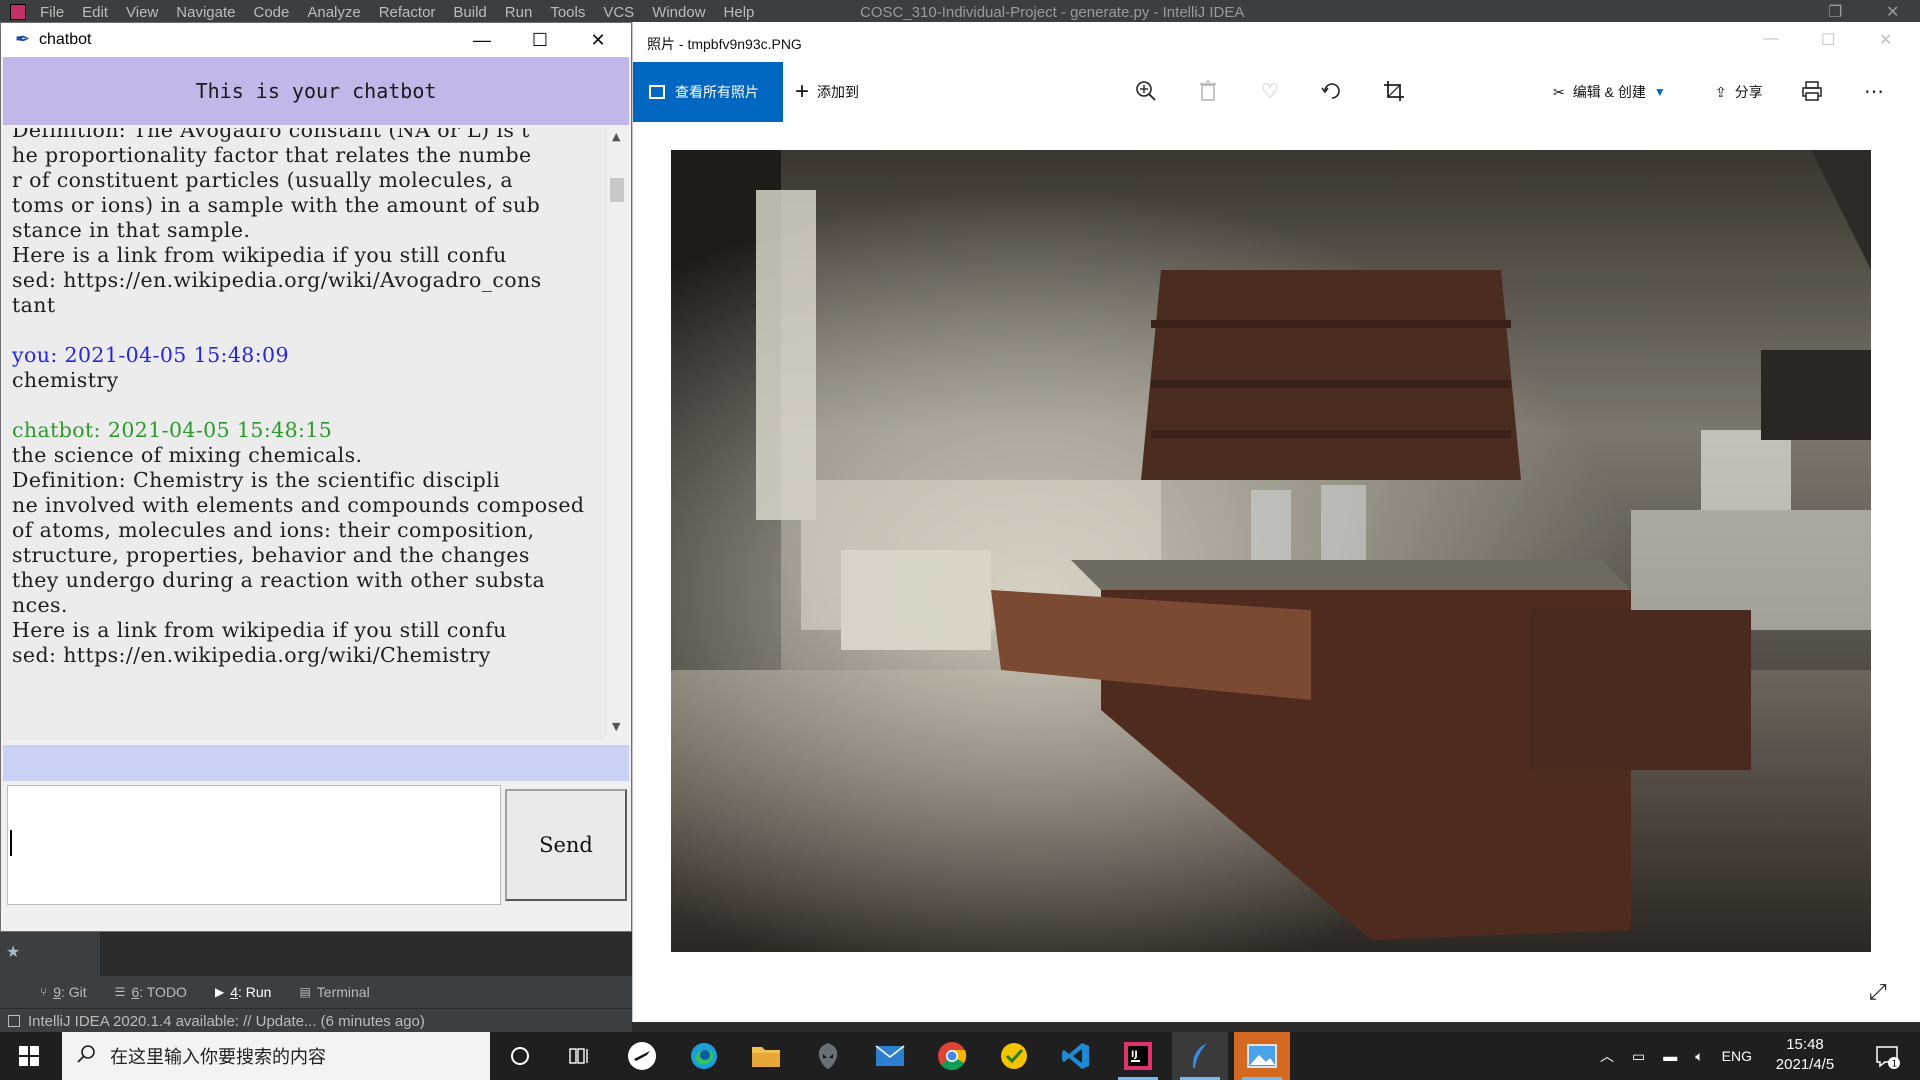 Image resolution: width=1920 pixels, height=1080 pixels. Describe the element at coordinates (308, 330) in the screenshot. I see `chat-line` at that location.